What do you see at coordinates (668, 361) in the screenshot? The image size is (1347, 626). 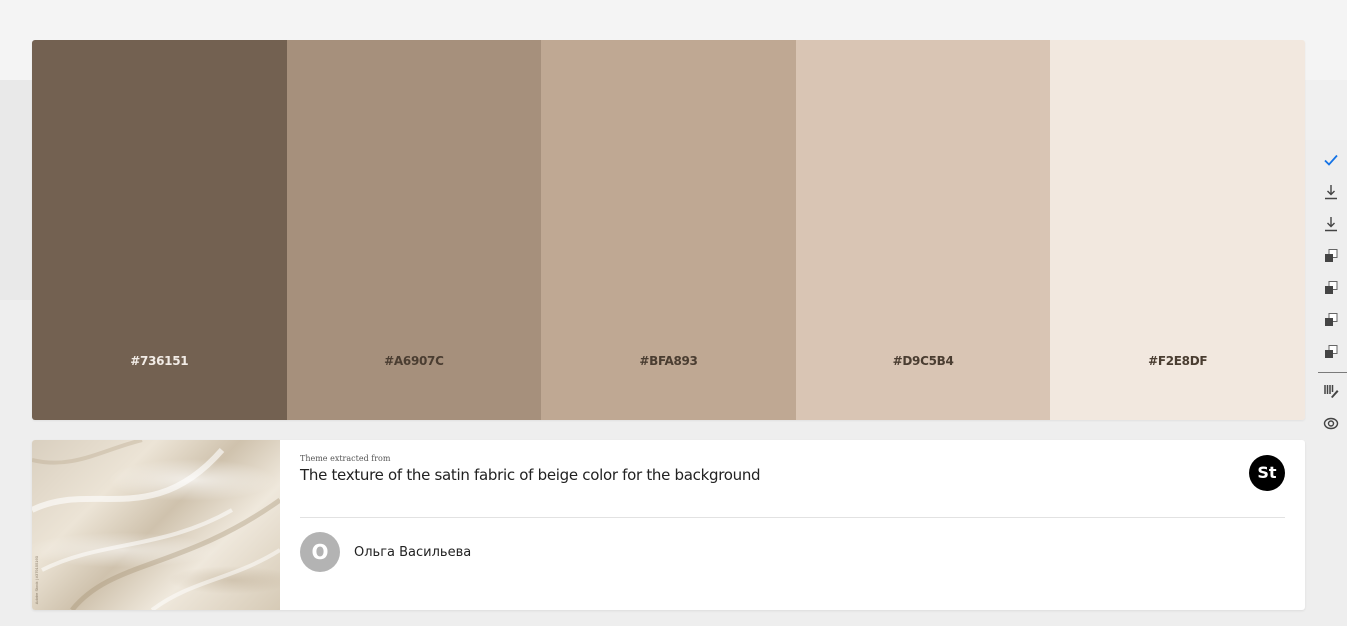 I see `swatch-hex-label: #BFA893` at bounding box center [668, 361].